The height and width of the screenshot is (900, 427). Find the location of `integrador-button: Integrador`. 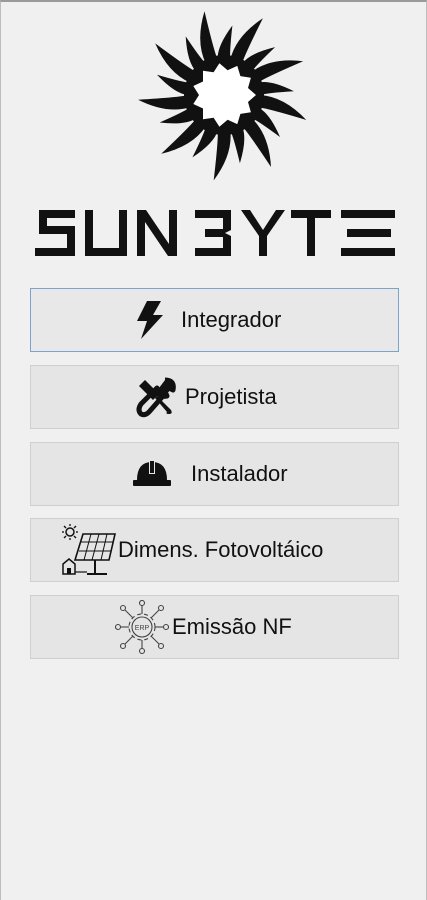

integrador-button: Integrador is located at coordinates (214, 320).